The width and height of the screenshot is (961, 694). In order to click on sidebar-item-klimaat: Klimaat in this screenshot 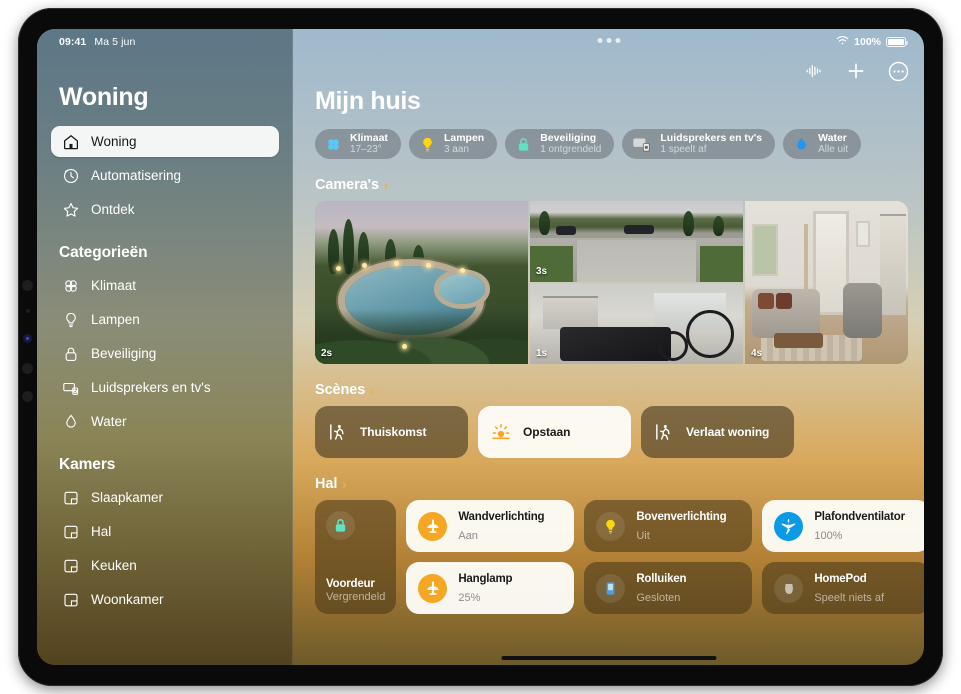, I will do `click(165, 285)`.